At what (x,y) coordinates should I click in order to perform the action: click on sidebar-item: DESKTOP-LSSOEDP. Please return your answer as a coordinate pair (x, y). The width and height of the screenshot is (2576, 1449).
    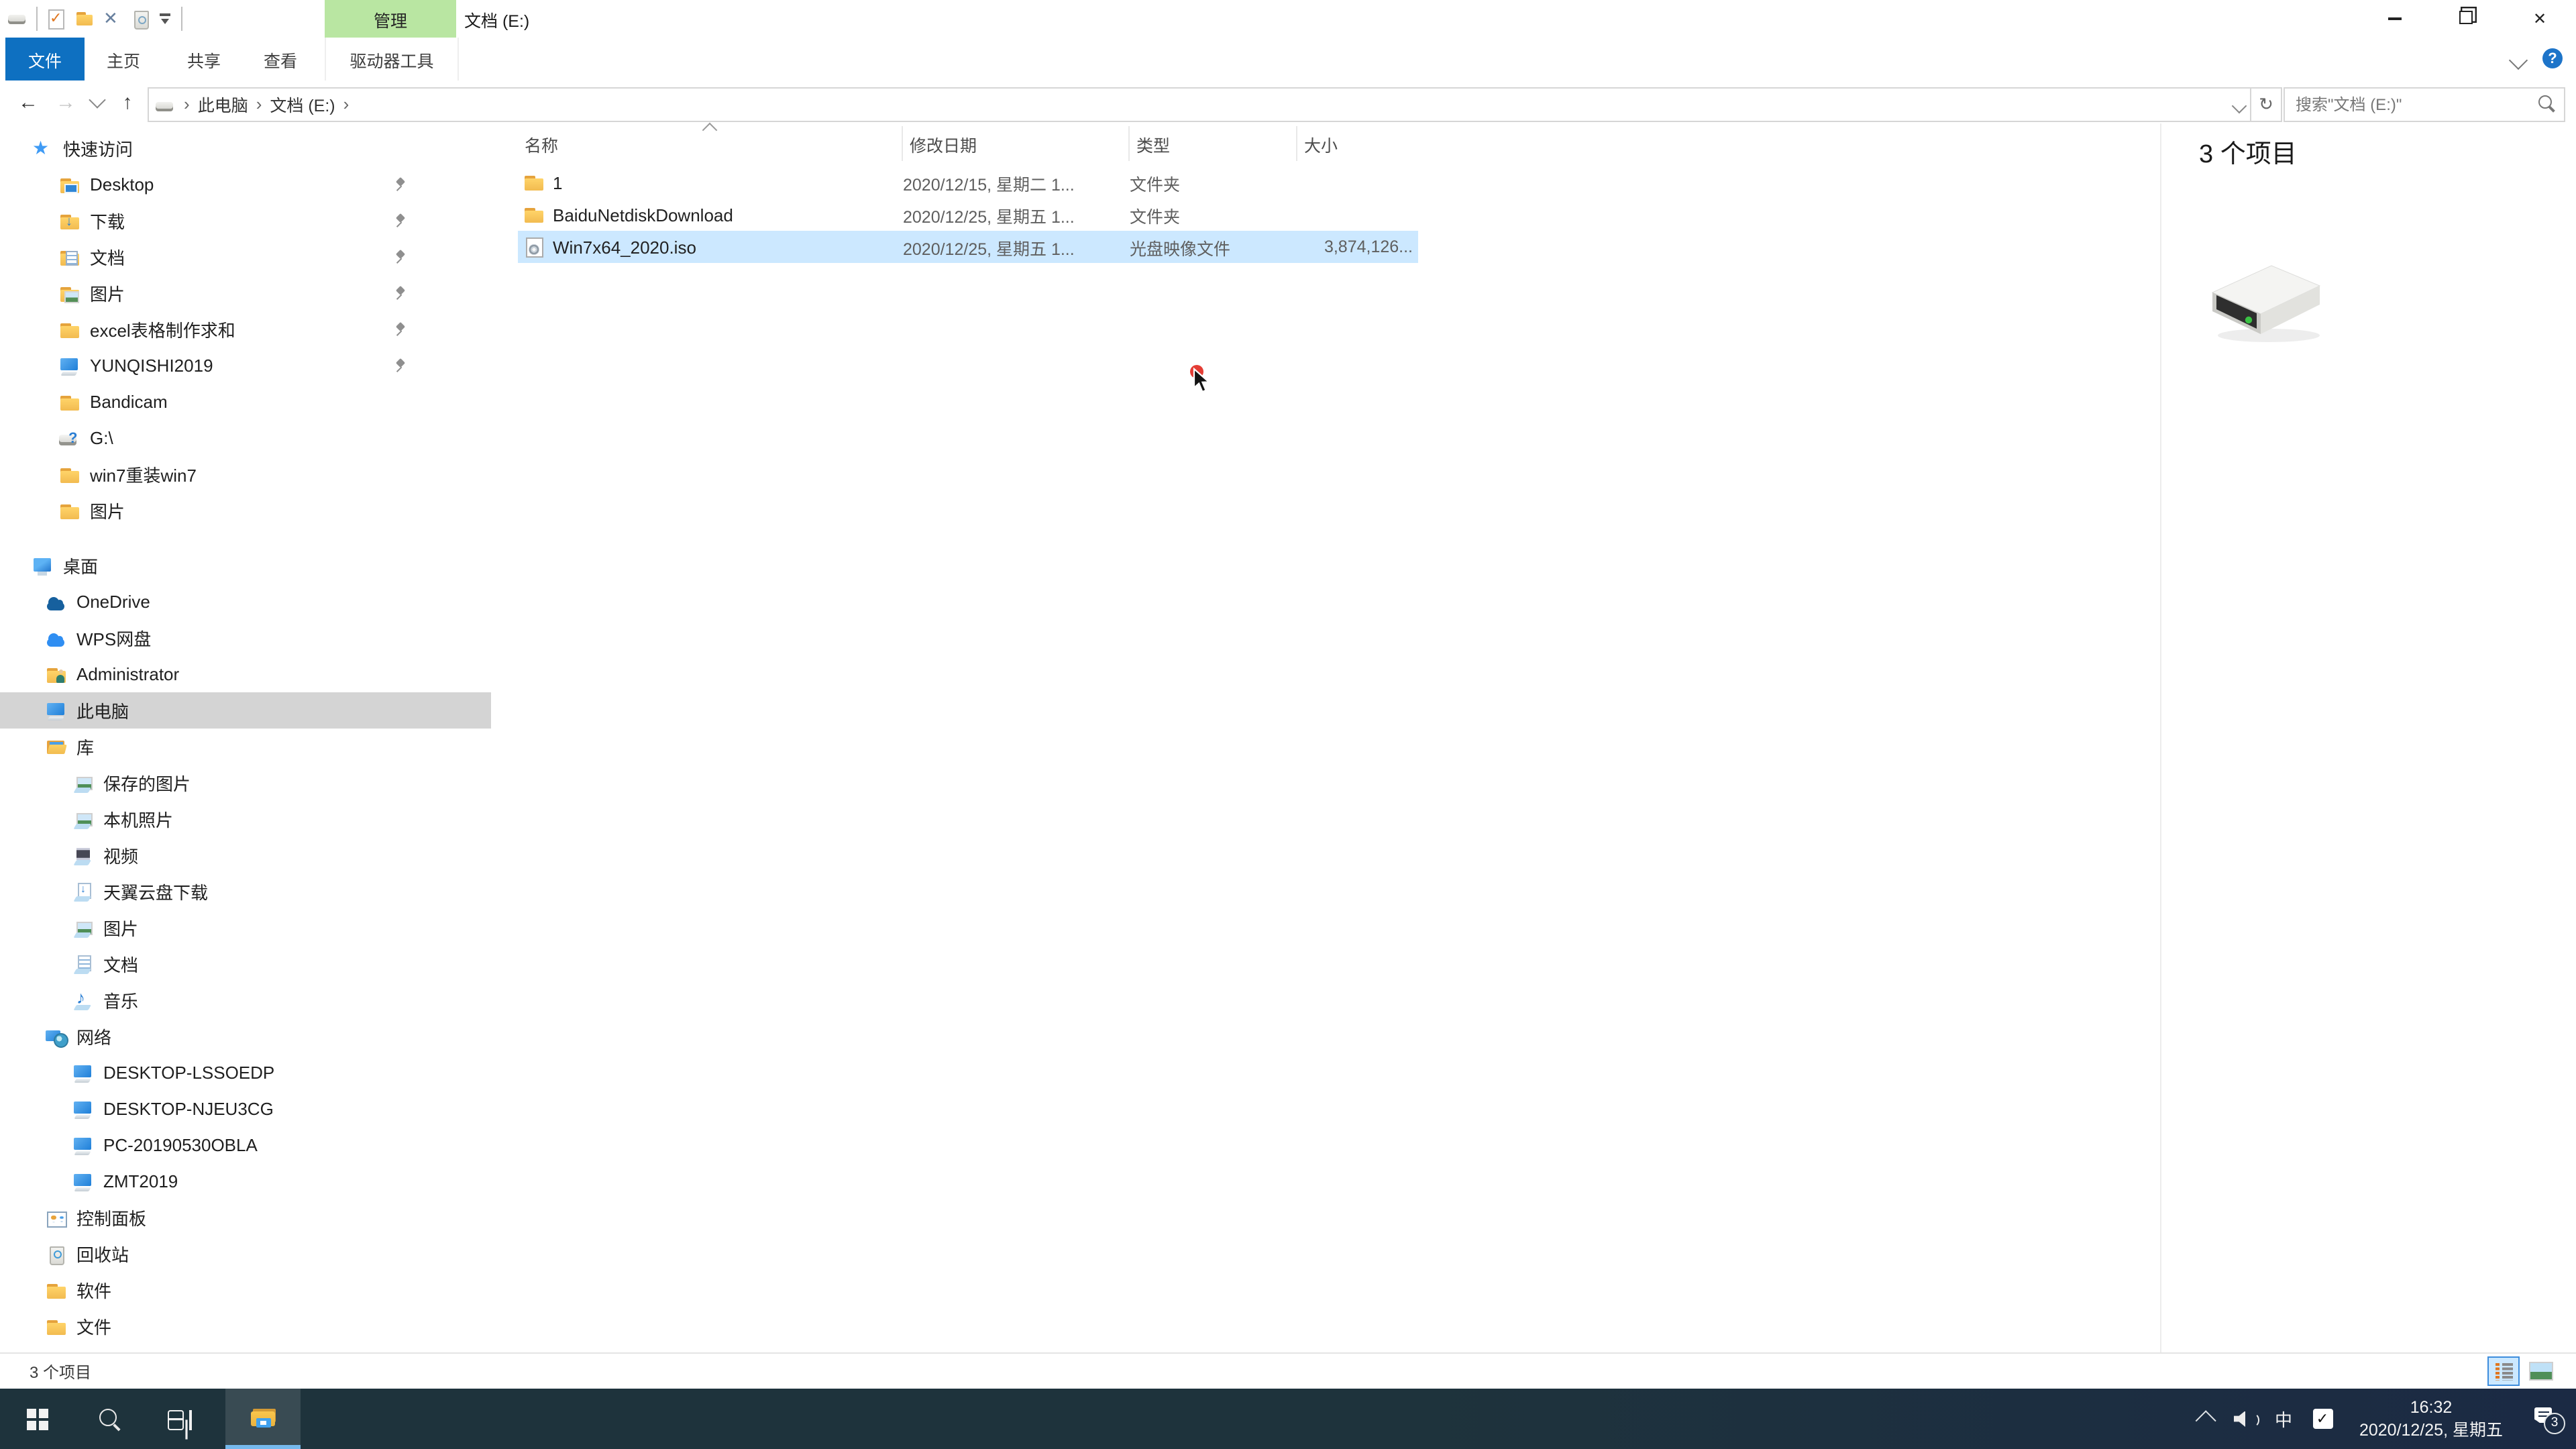
    Looking at the image, I should click on (245, 1073).